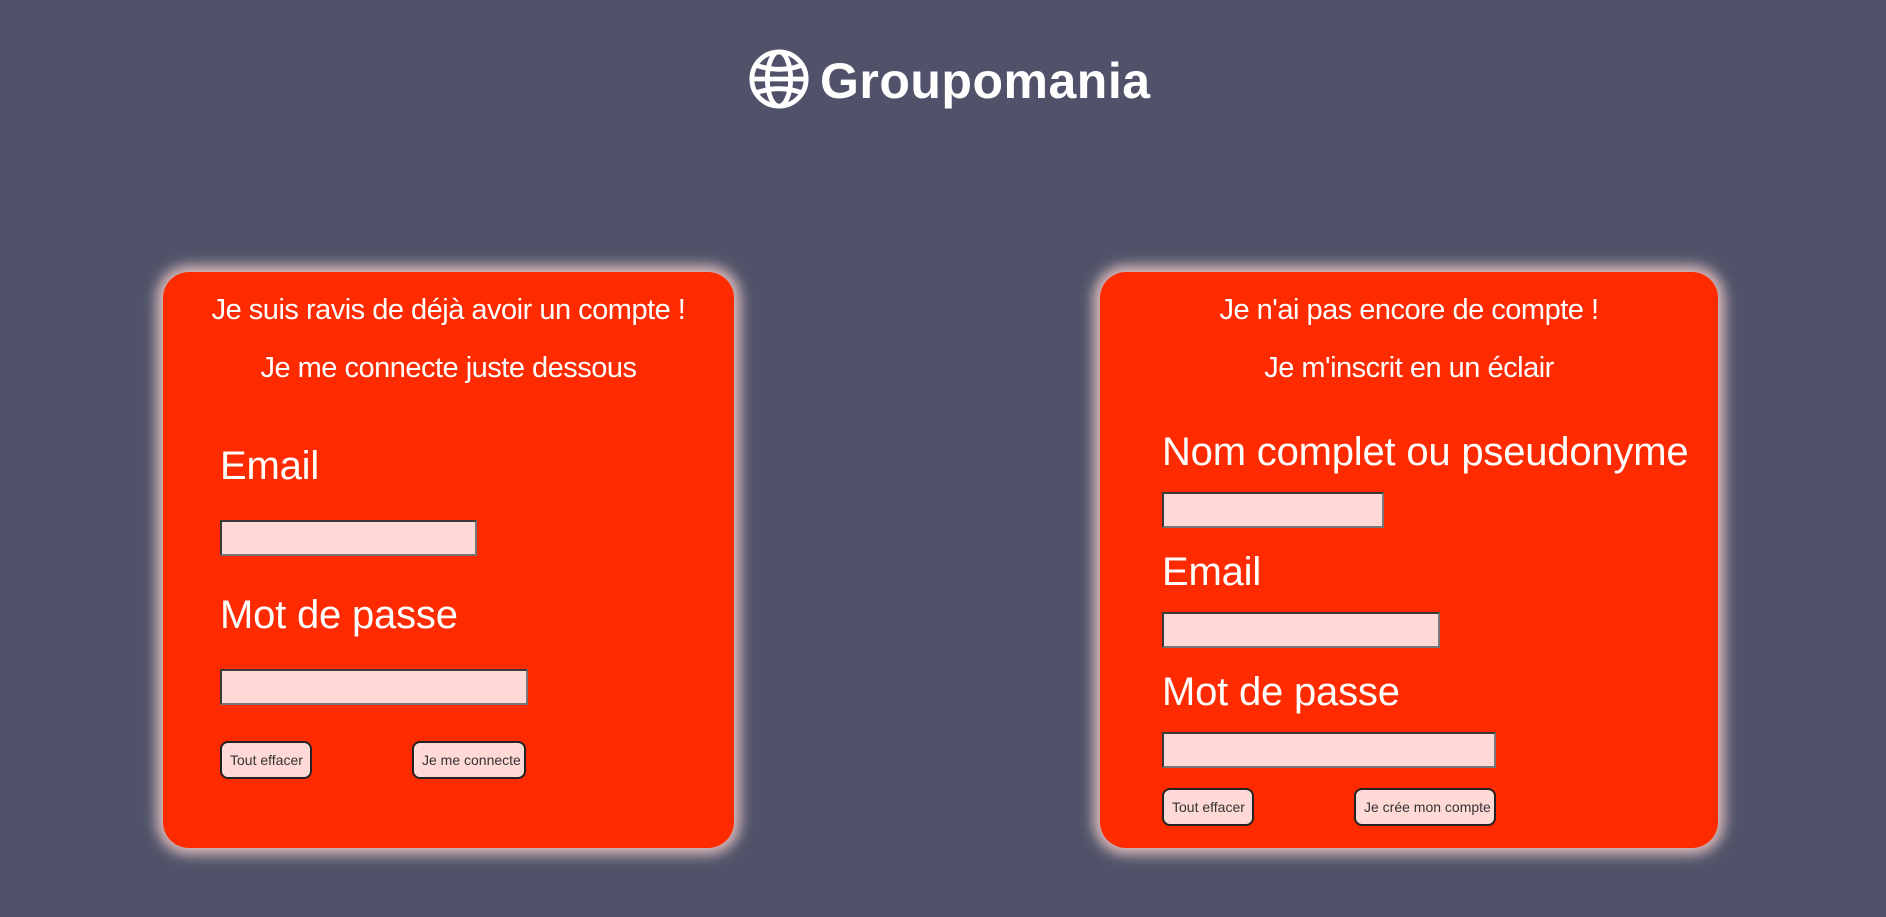 The image size is (1886, 917). I want to click on signup-email-input, so click(1301, 630).